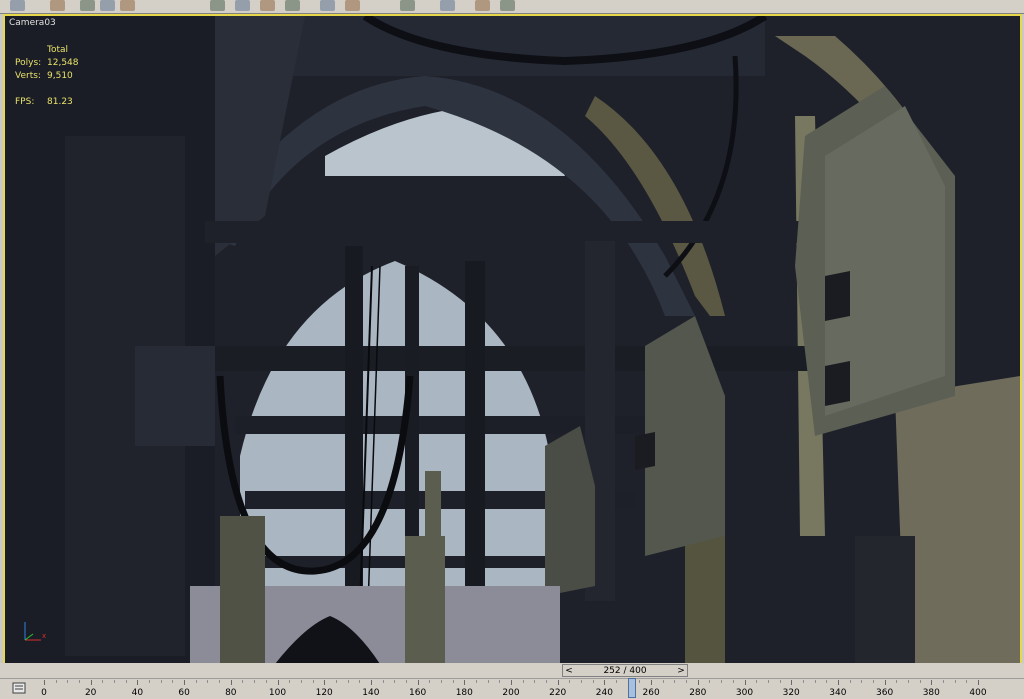 This screenshot has height=699, width=1024. Describe the element at coordinates (184, 693) in the screenshot. I see `track-tick-label: 60` at that location.